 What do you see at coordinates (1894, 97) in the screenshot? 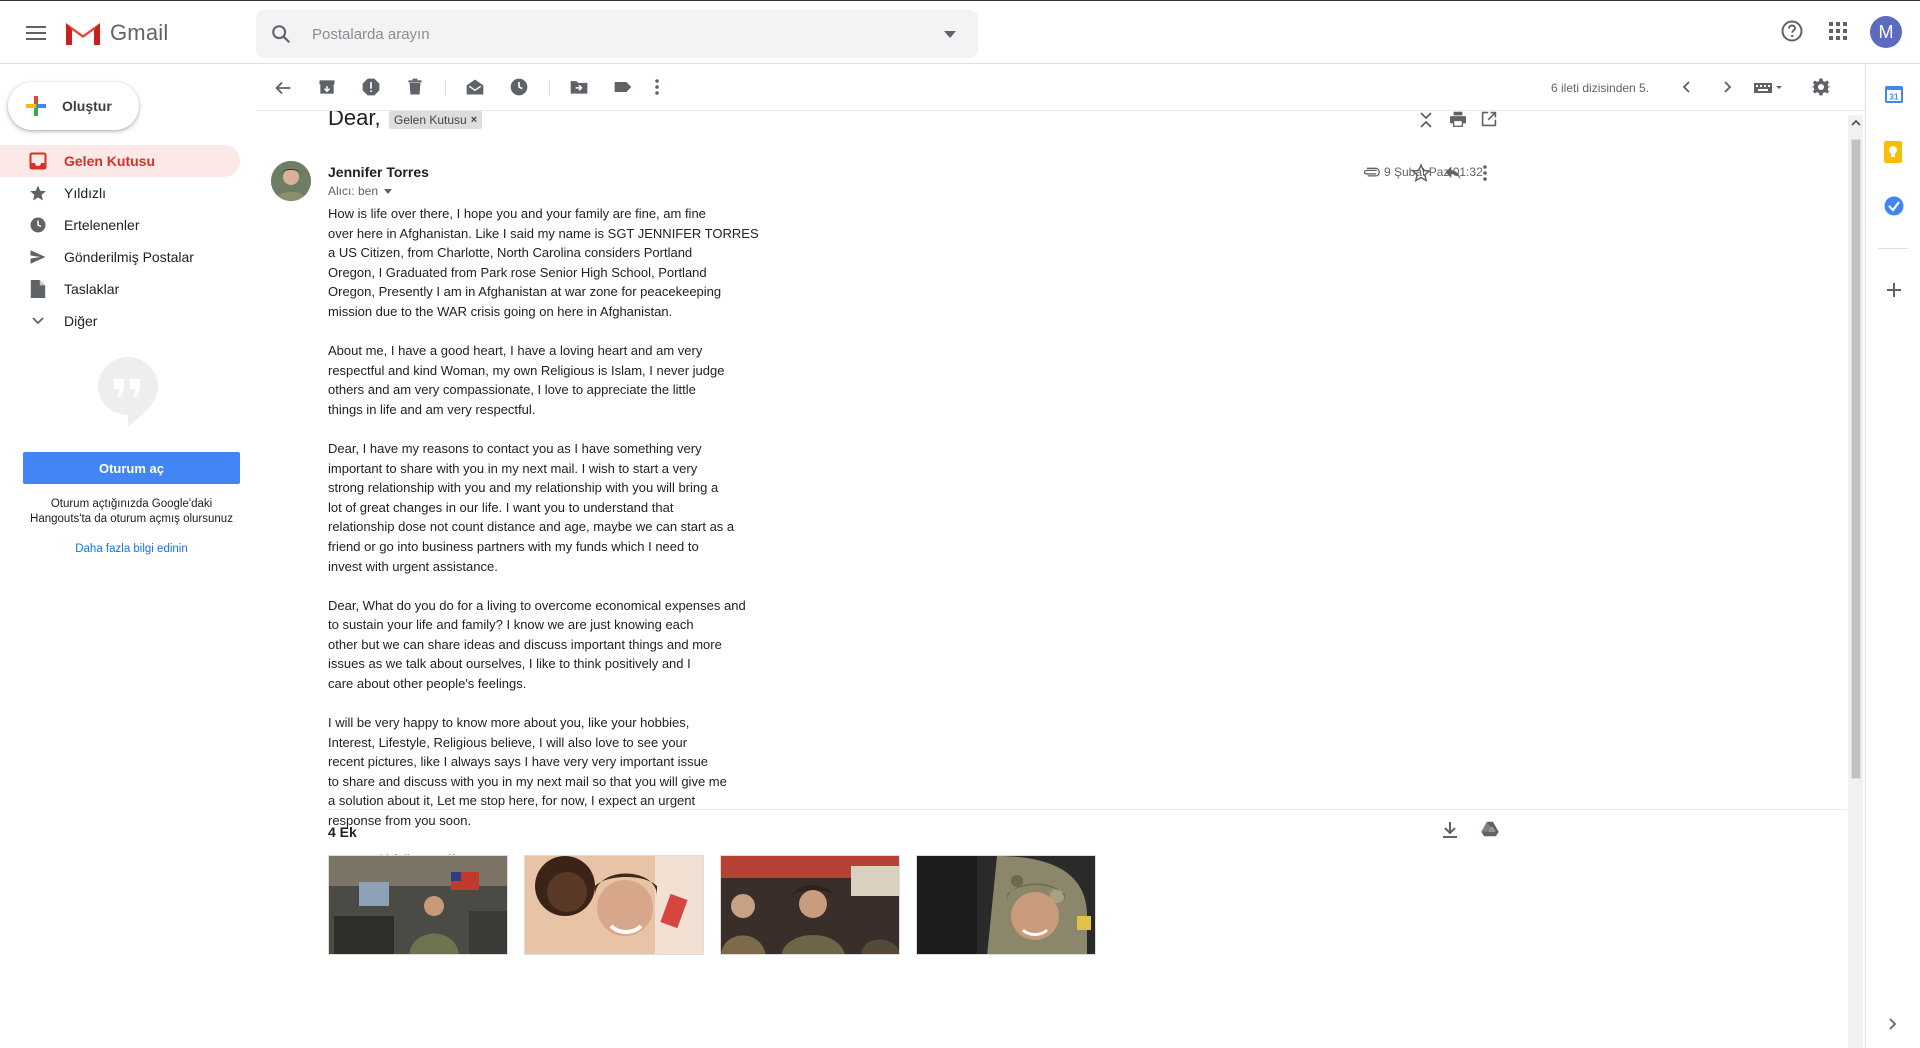
I see `svg-text: 31` at bounding box center [1894, 97].